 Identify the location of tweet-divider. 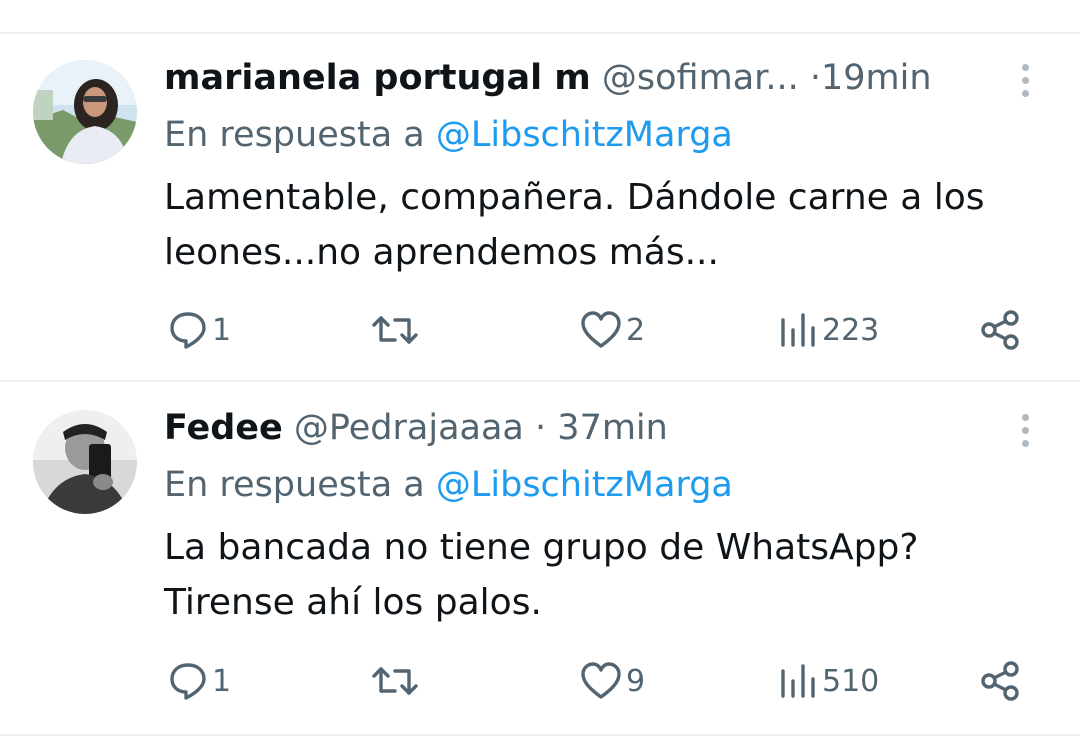
(540, 381).